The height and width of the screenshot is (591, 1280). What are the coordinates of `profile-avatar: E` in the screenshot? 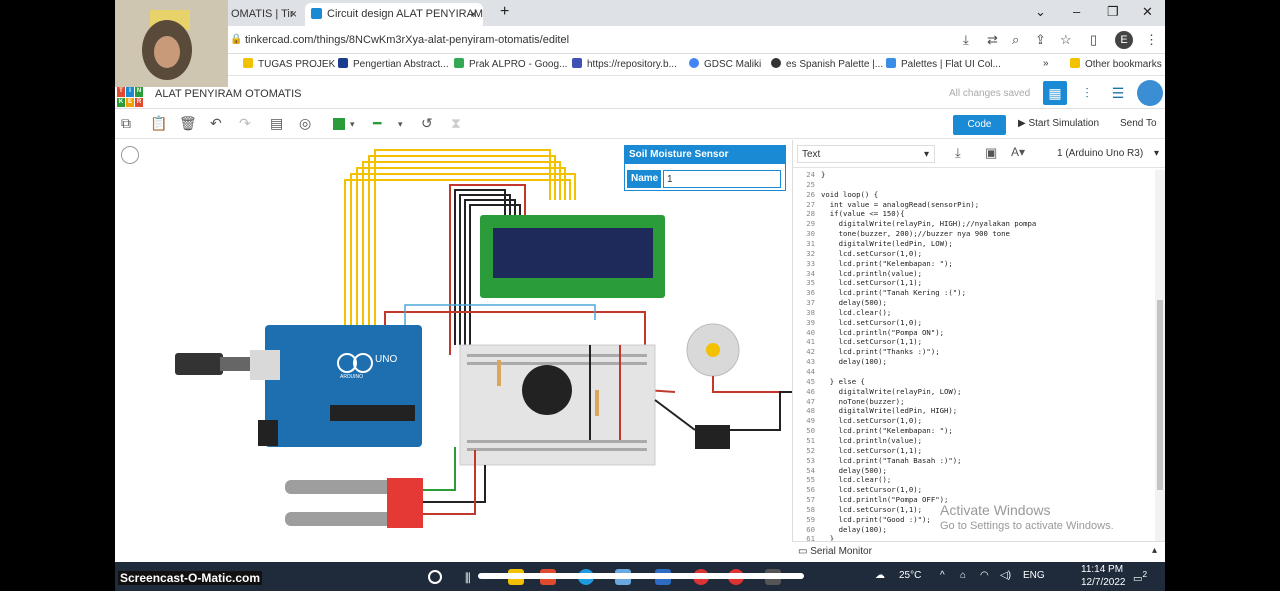 It's located at (1124, 40).